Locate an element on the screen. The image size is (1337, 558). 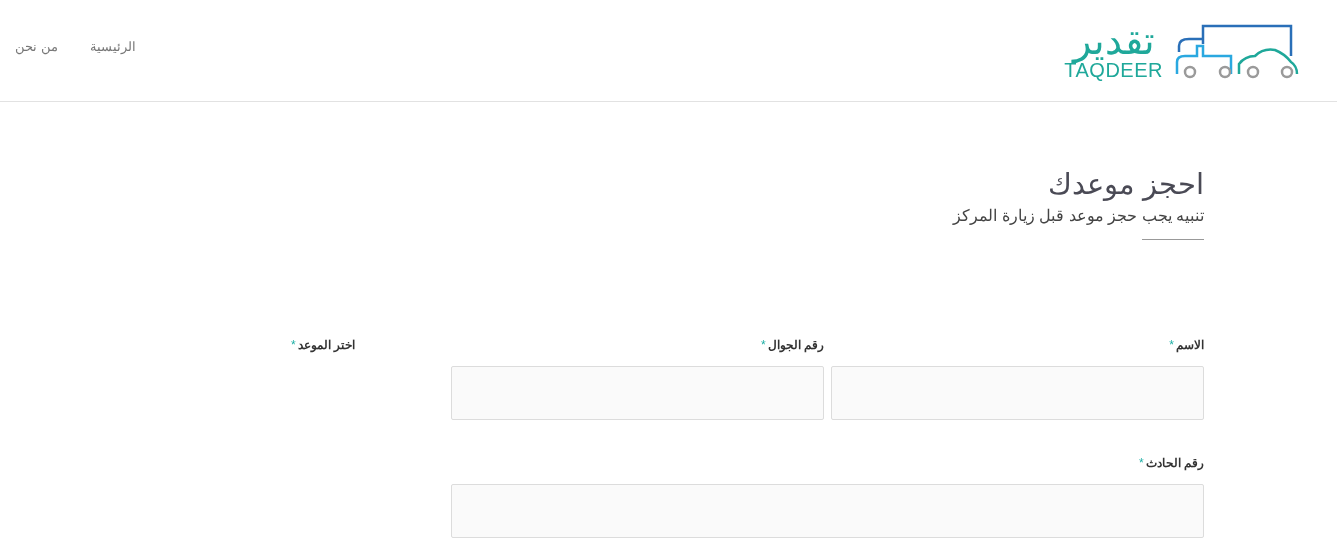
nav-link: الرئيسية is located at coordinates (112, 47).